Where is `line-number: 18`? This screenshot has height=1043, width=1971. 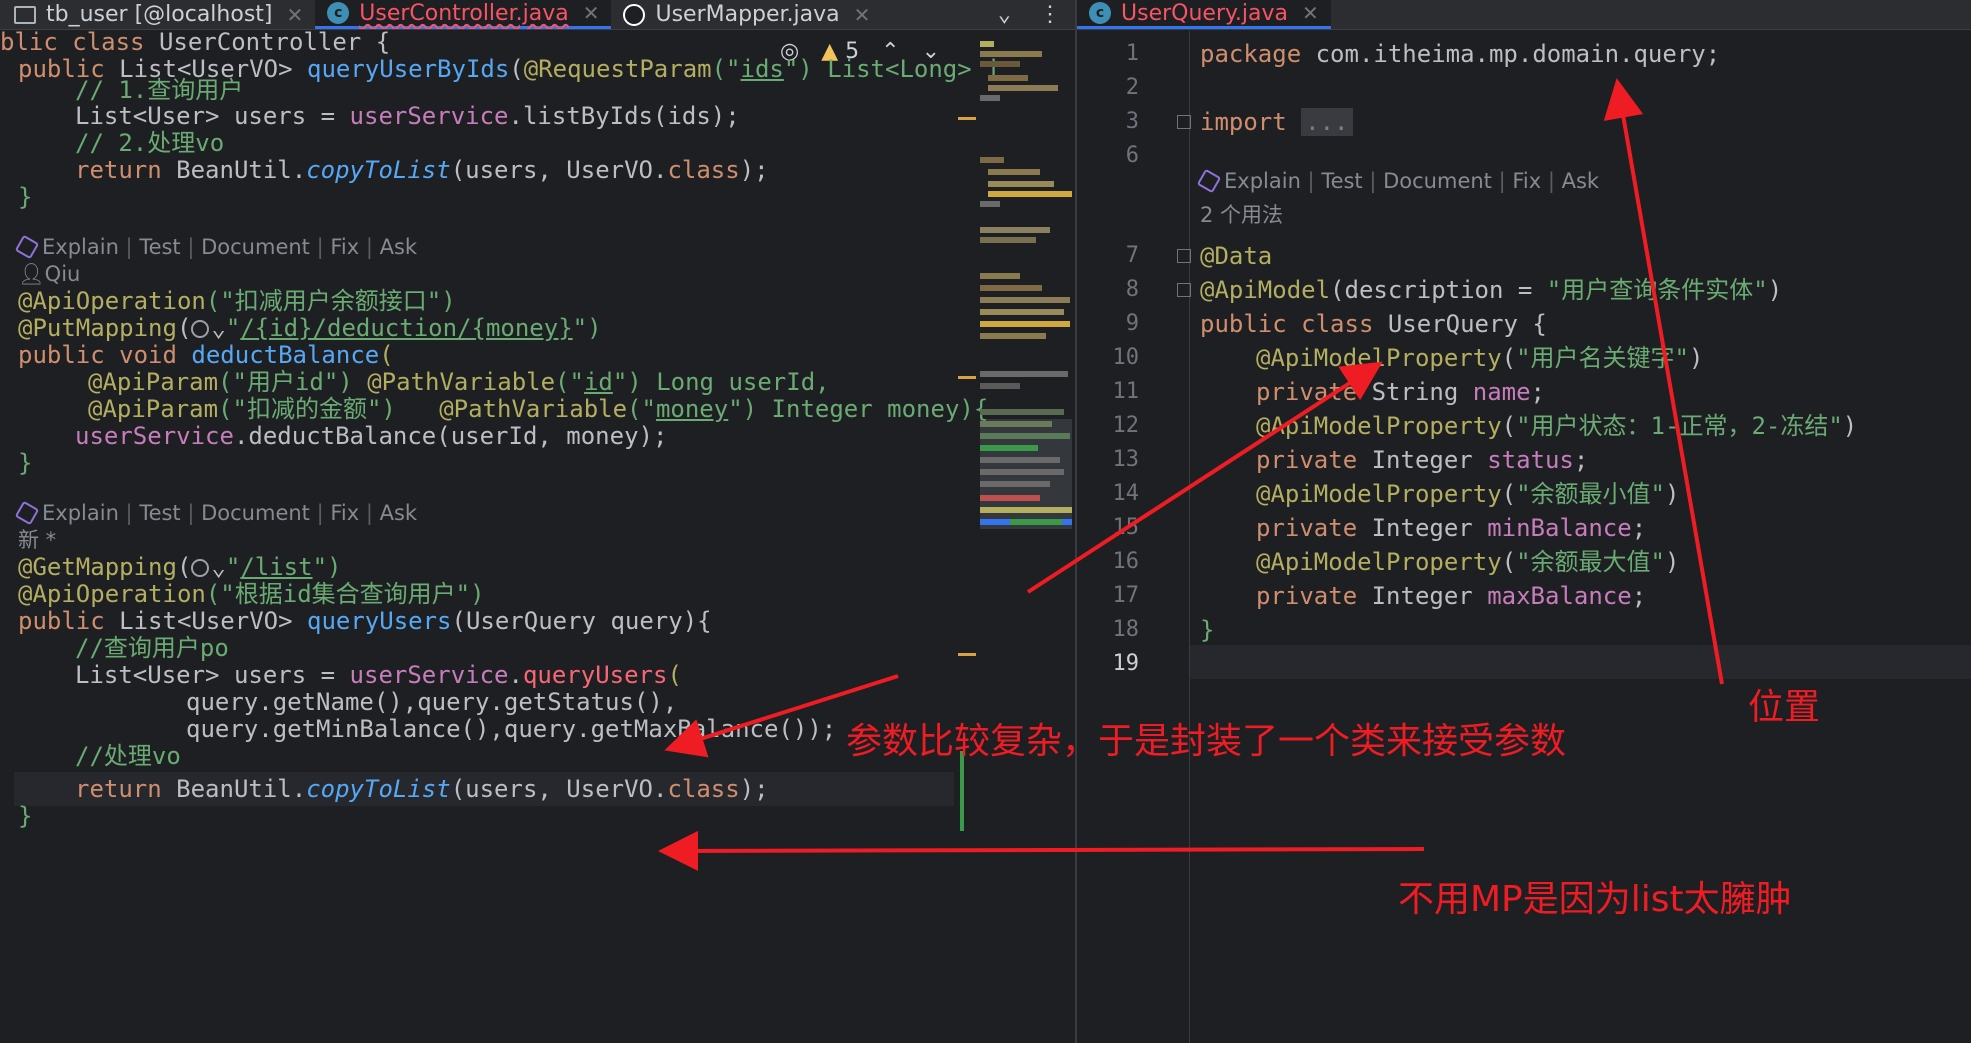
line-number: 18 is located at coordinates (1126, 629).